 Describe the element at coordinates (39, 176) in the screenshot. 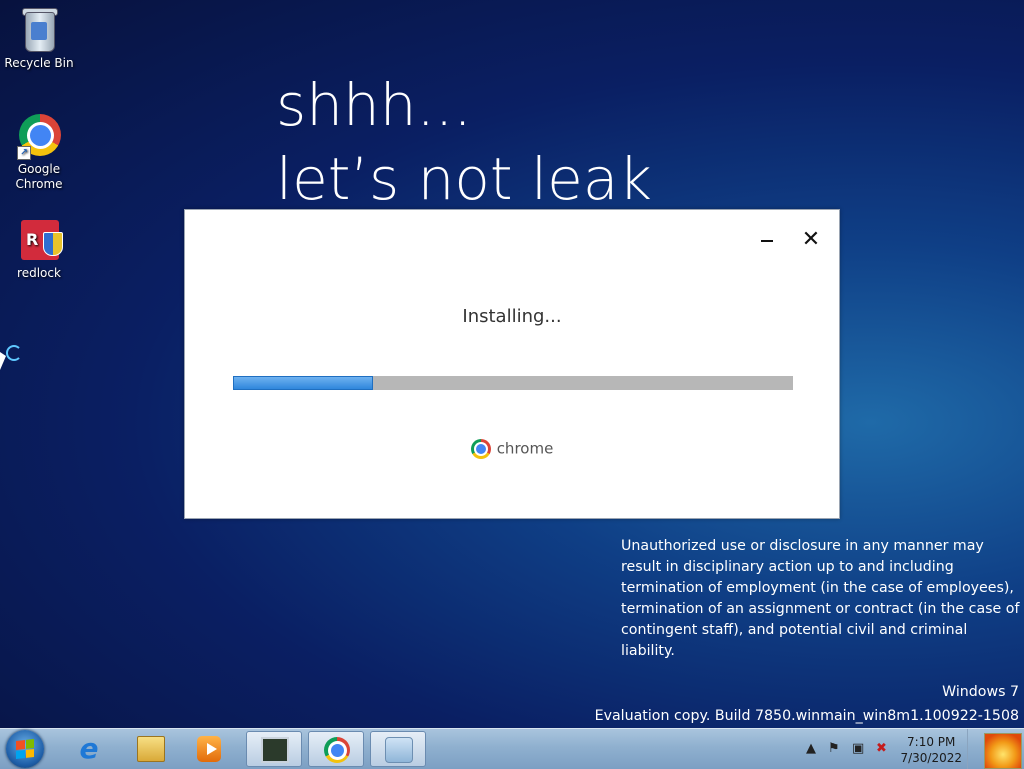

I see `desktop-icon-label: Google Chrome` at that location.